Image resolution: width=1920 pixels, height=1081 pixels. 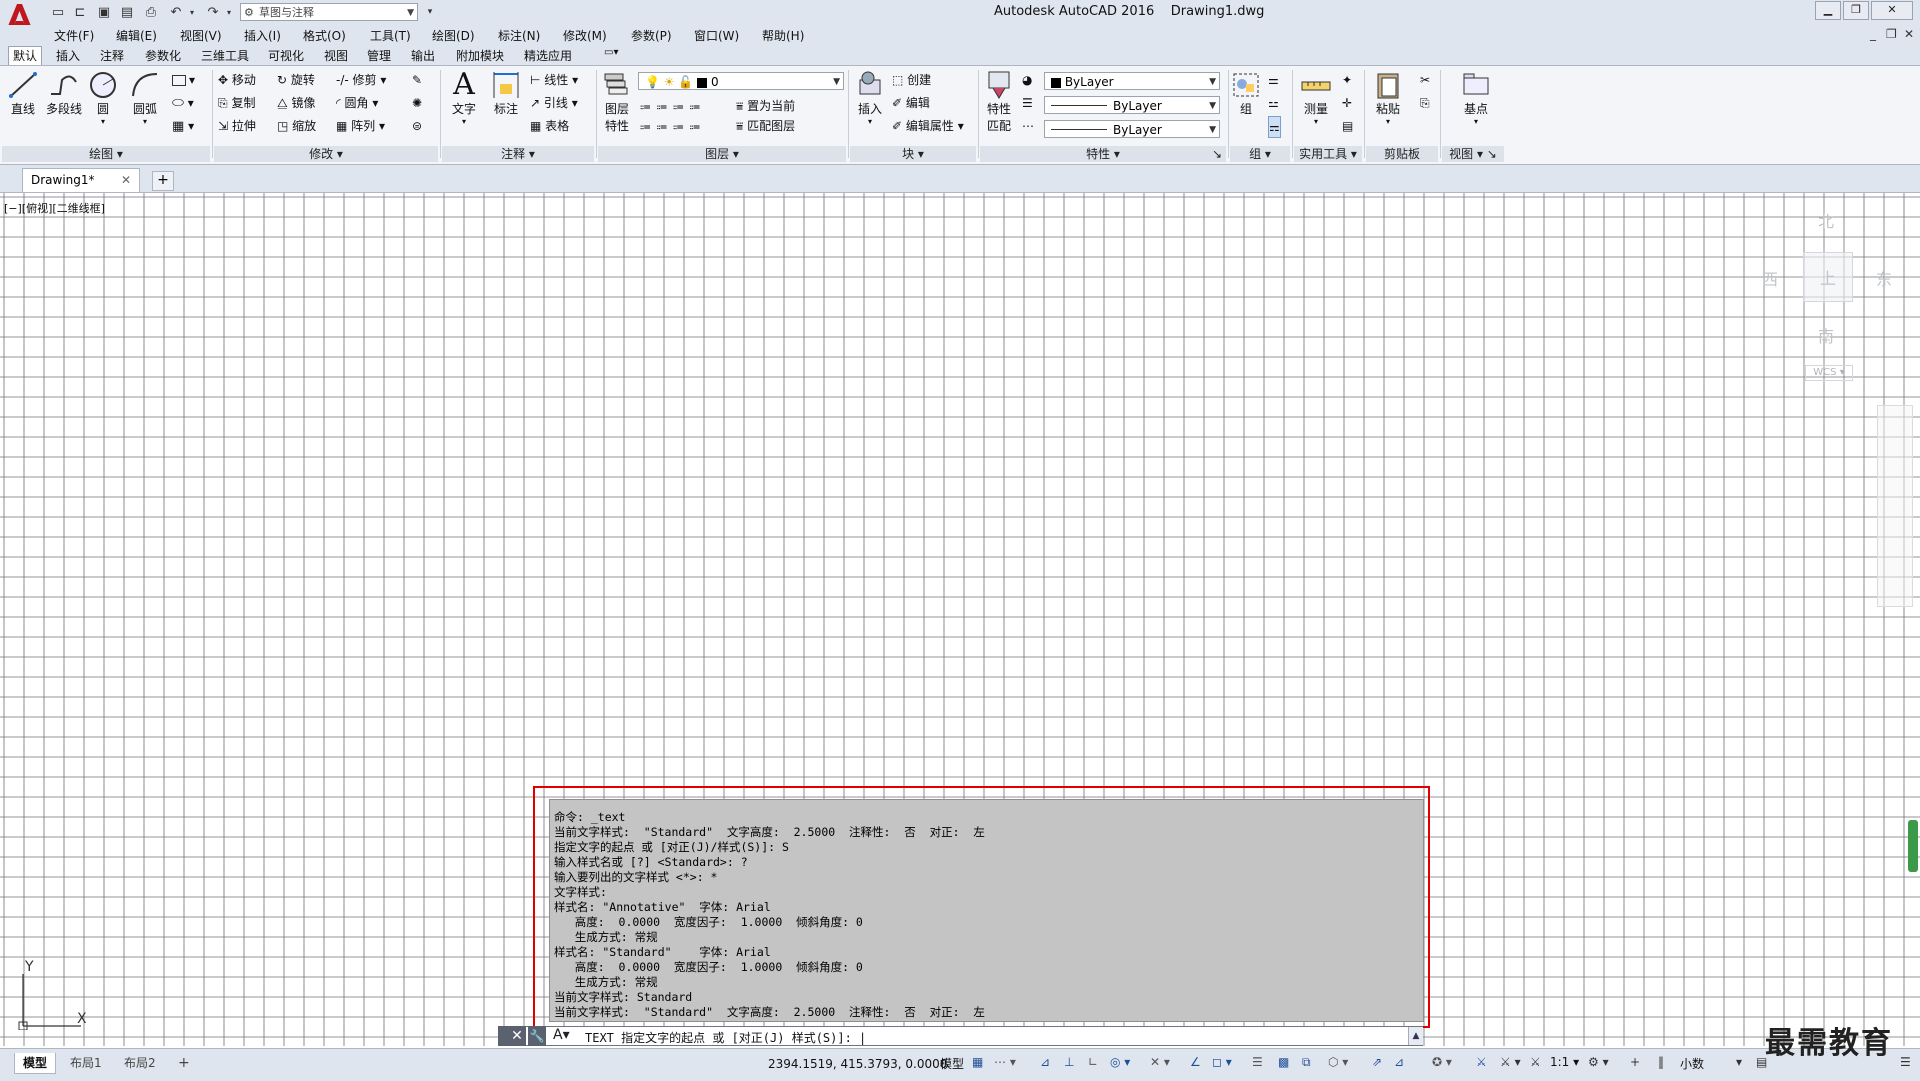 What do you see at coordinates (518, 154) in the screenshot?
I see `panel-title-annotation: 注释 ▾` at bounding box center [518, 154].